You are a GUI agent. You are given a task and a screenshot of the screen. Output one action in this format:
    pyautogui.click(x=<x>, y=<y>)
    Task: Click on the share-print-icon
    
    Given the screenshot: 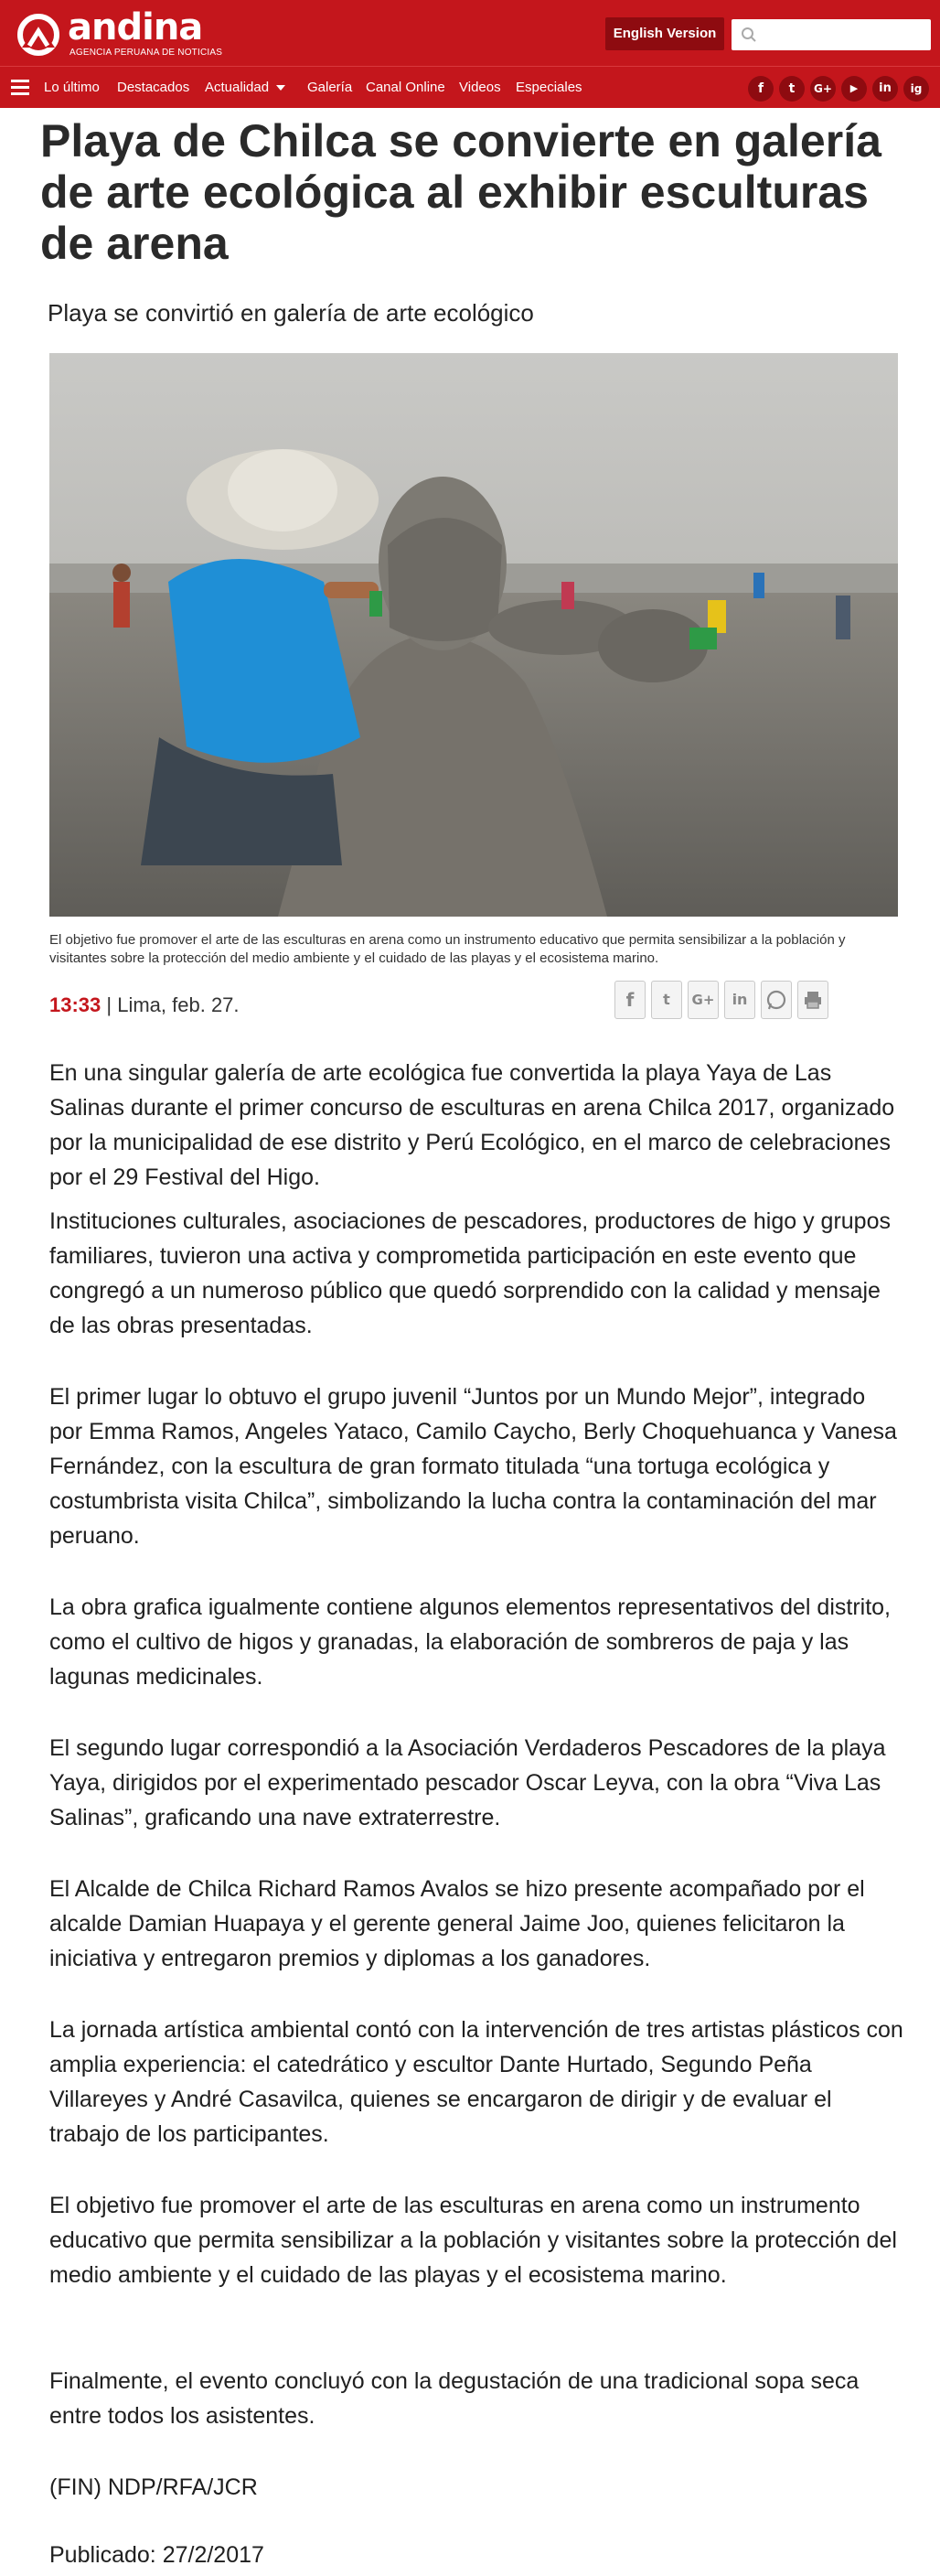 What is the action you would take?
    pyautogui.click(x=812, y=1000)
    